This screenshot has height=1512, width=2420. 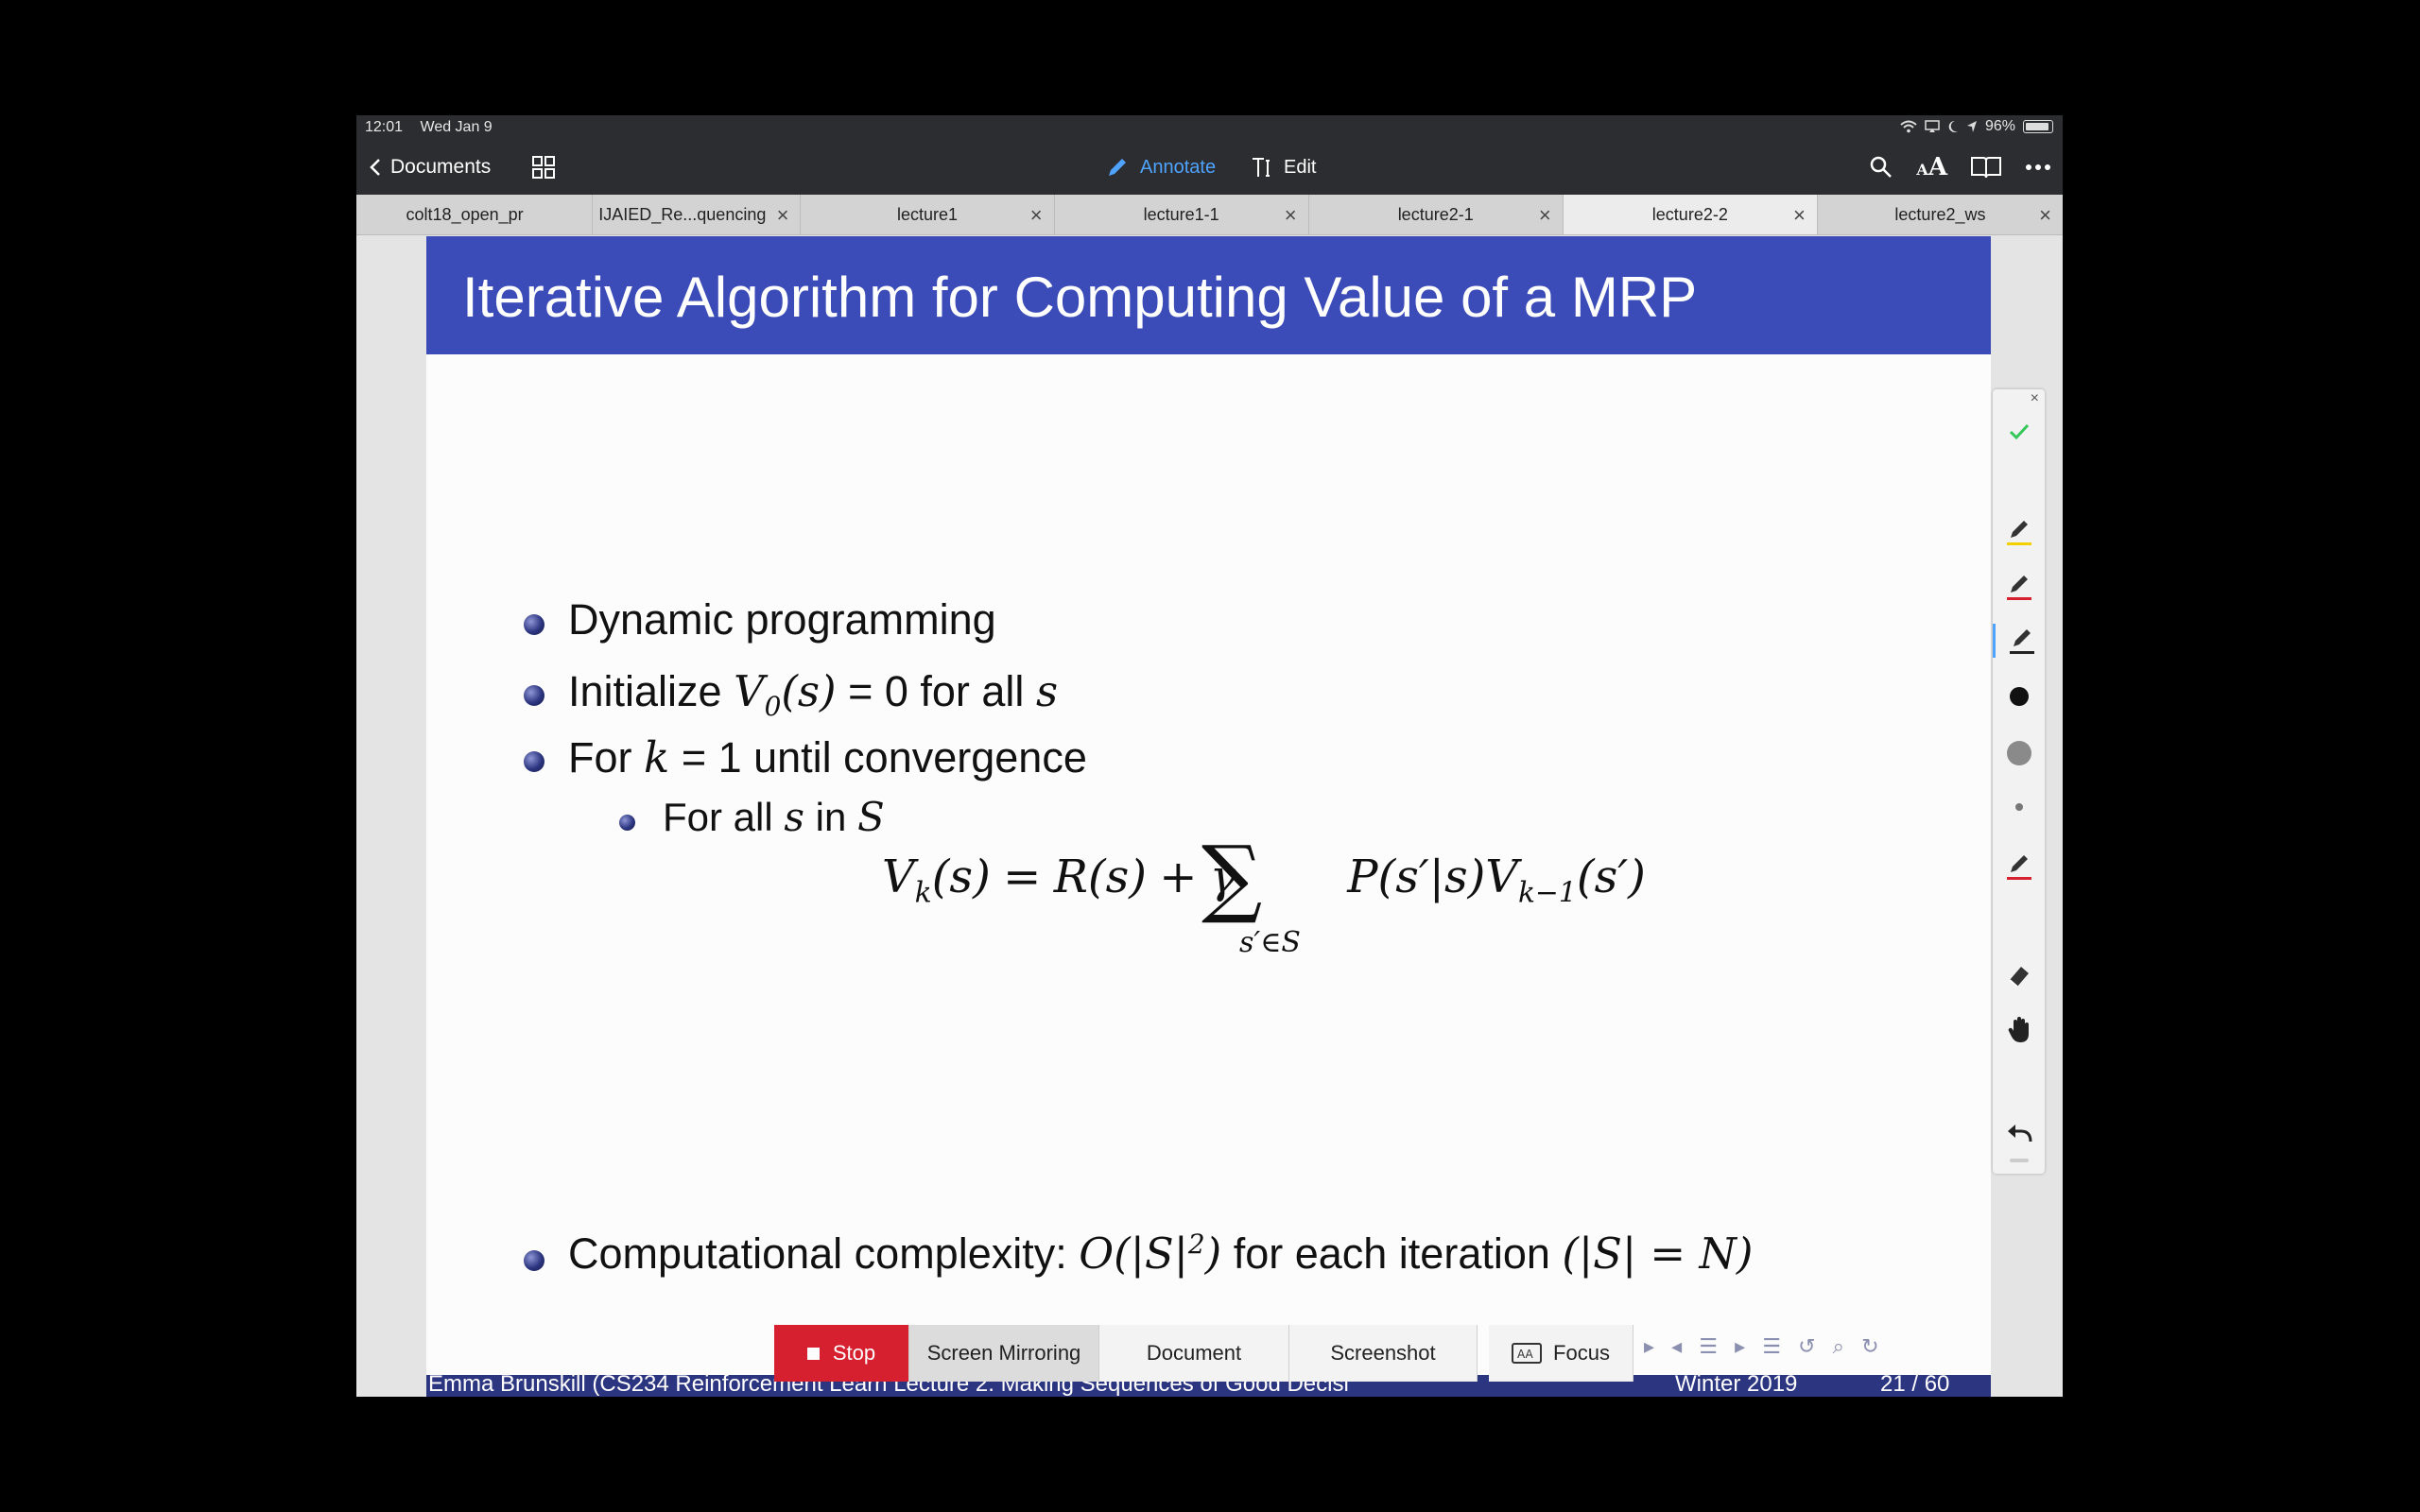 What do you see at coordinates (1915, 1386) in the screenshot?
I see `footer-page: 21 / 60` at bounding box center [1915, 1386].